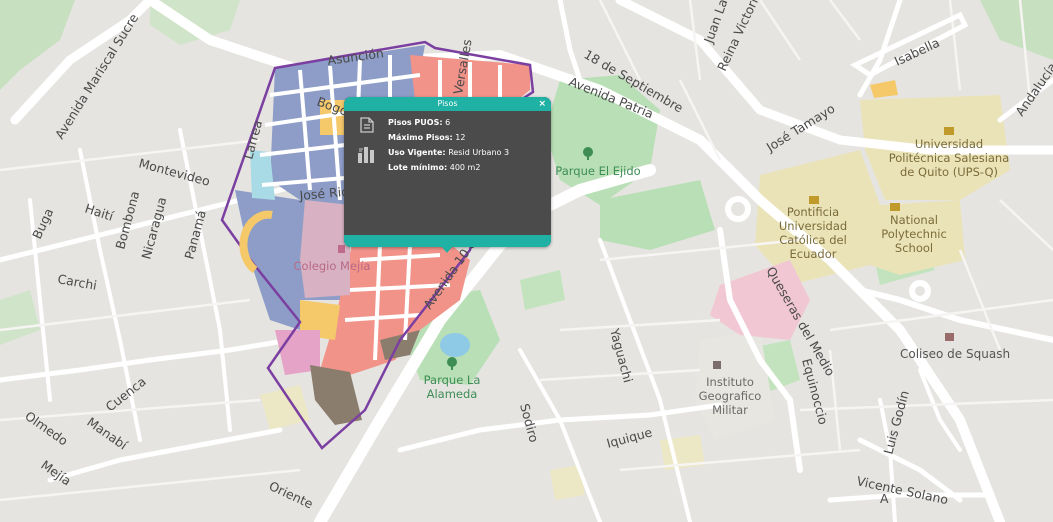  I want to click on label-ups-2: Politécnica Salesiana, so click(949, 158).